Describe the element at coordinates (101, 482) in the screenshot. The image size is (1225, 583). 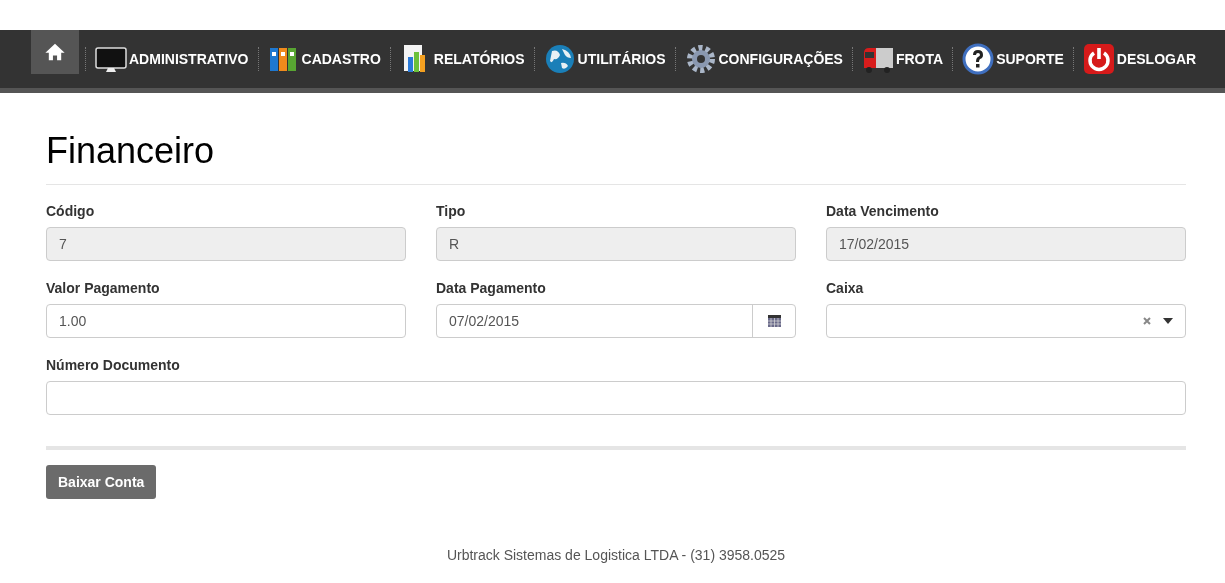
I see `submit-button: Baixar Conta` at that location.